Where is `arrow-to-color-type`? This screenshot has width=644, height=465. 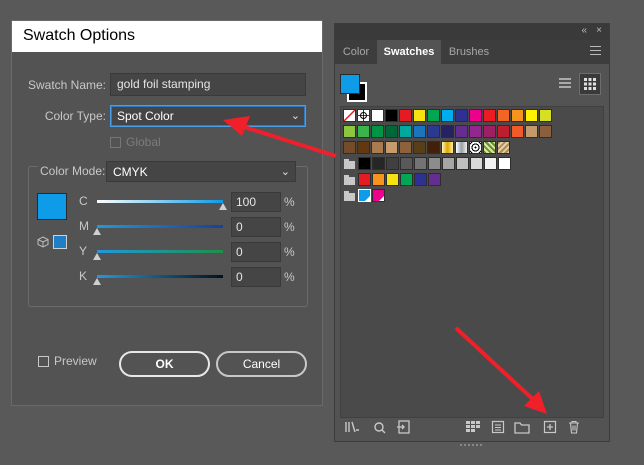
arrow-to-color-type is located at coordinates (280, 137).